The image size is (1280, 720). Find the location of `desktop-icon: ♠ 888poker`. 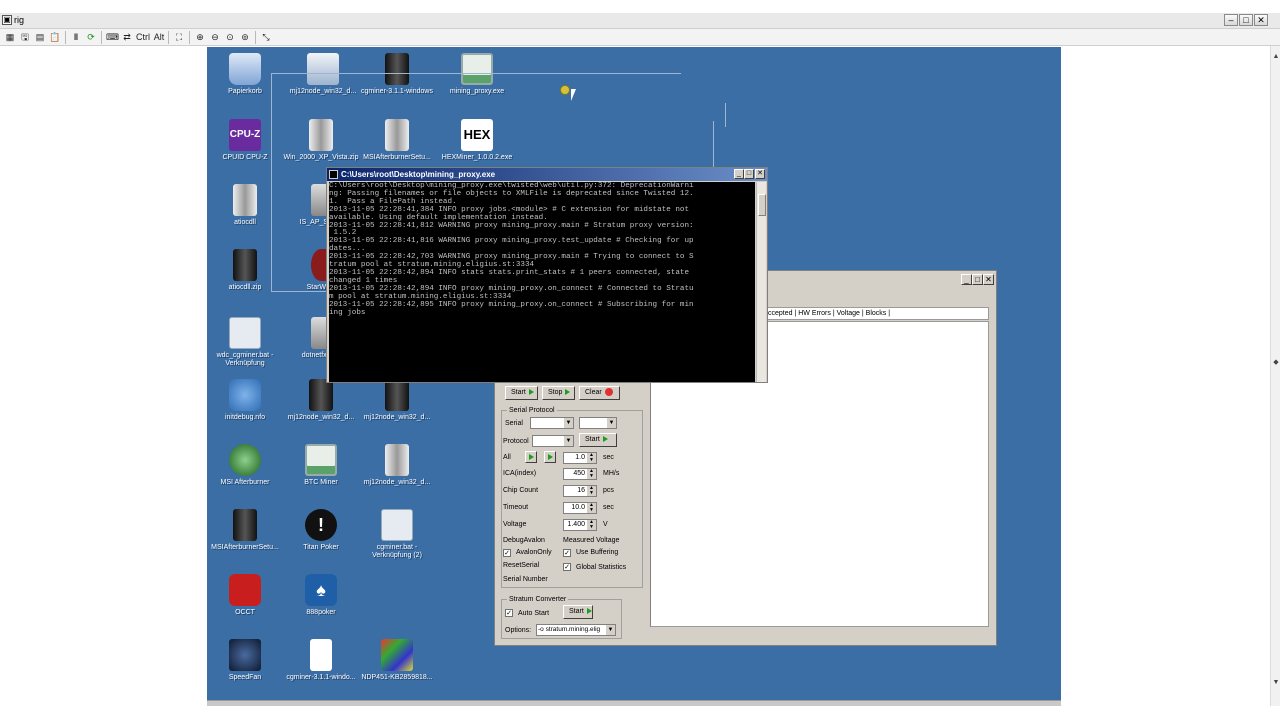

desktop-icon: ♠ 888poker is located at coordinates (321, 595).